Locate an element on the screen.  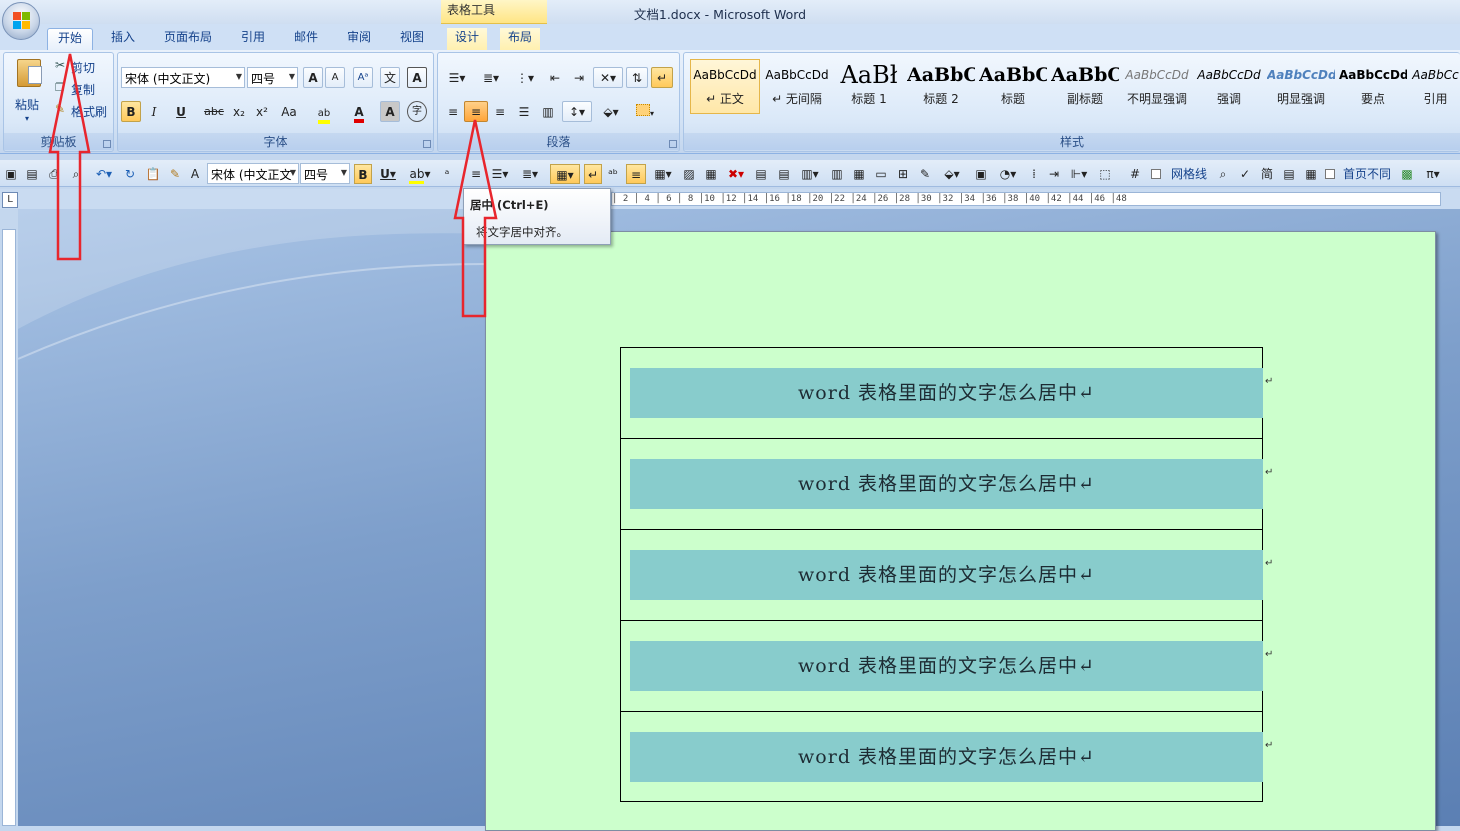
qat-abc-icon: ᵃᵇ is located at coordinates (613, 174).